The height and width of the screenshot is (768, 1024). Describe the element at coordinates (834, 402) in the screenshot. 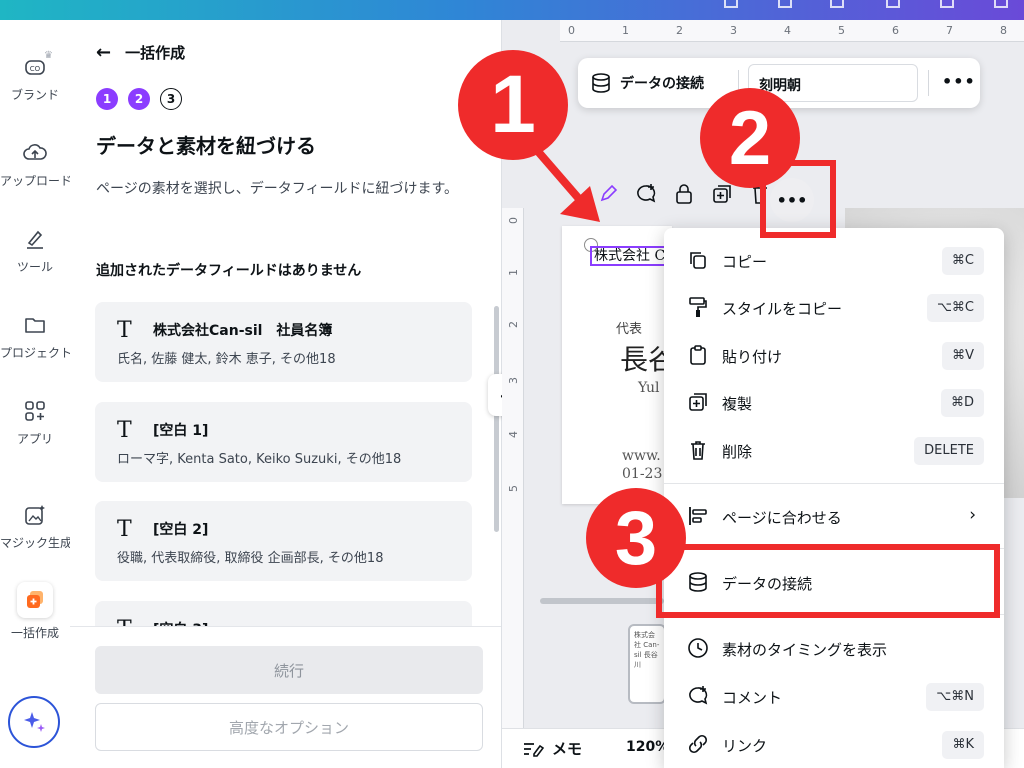

I see `menu-item-duplicate: 複製 ⌘D` at that location.